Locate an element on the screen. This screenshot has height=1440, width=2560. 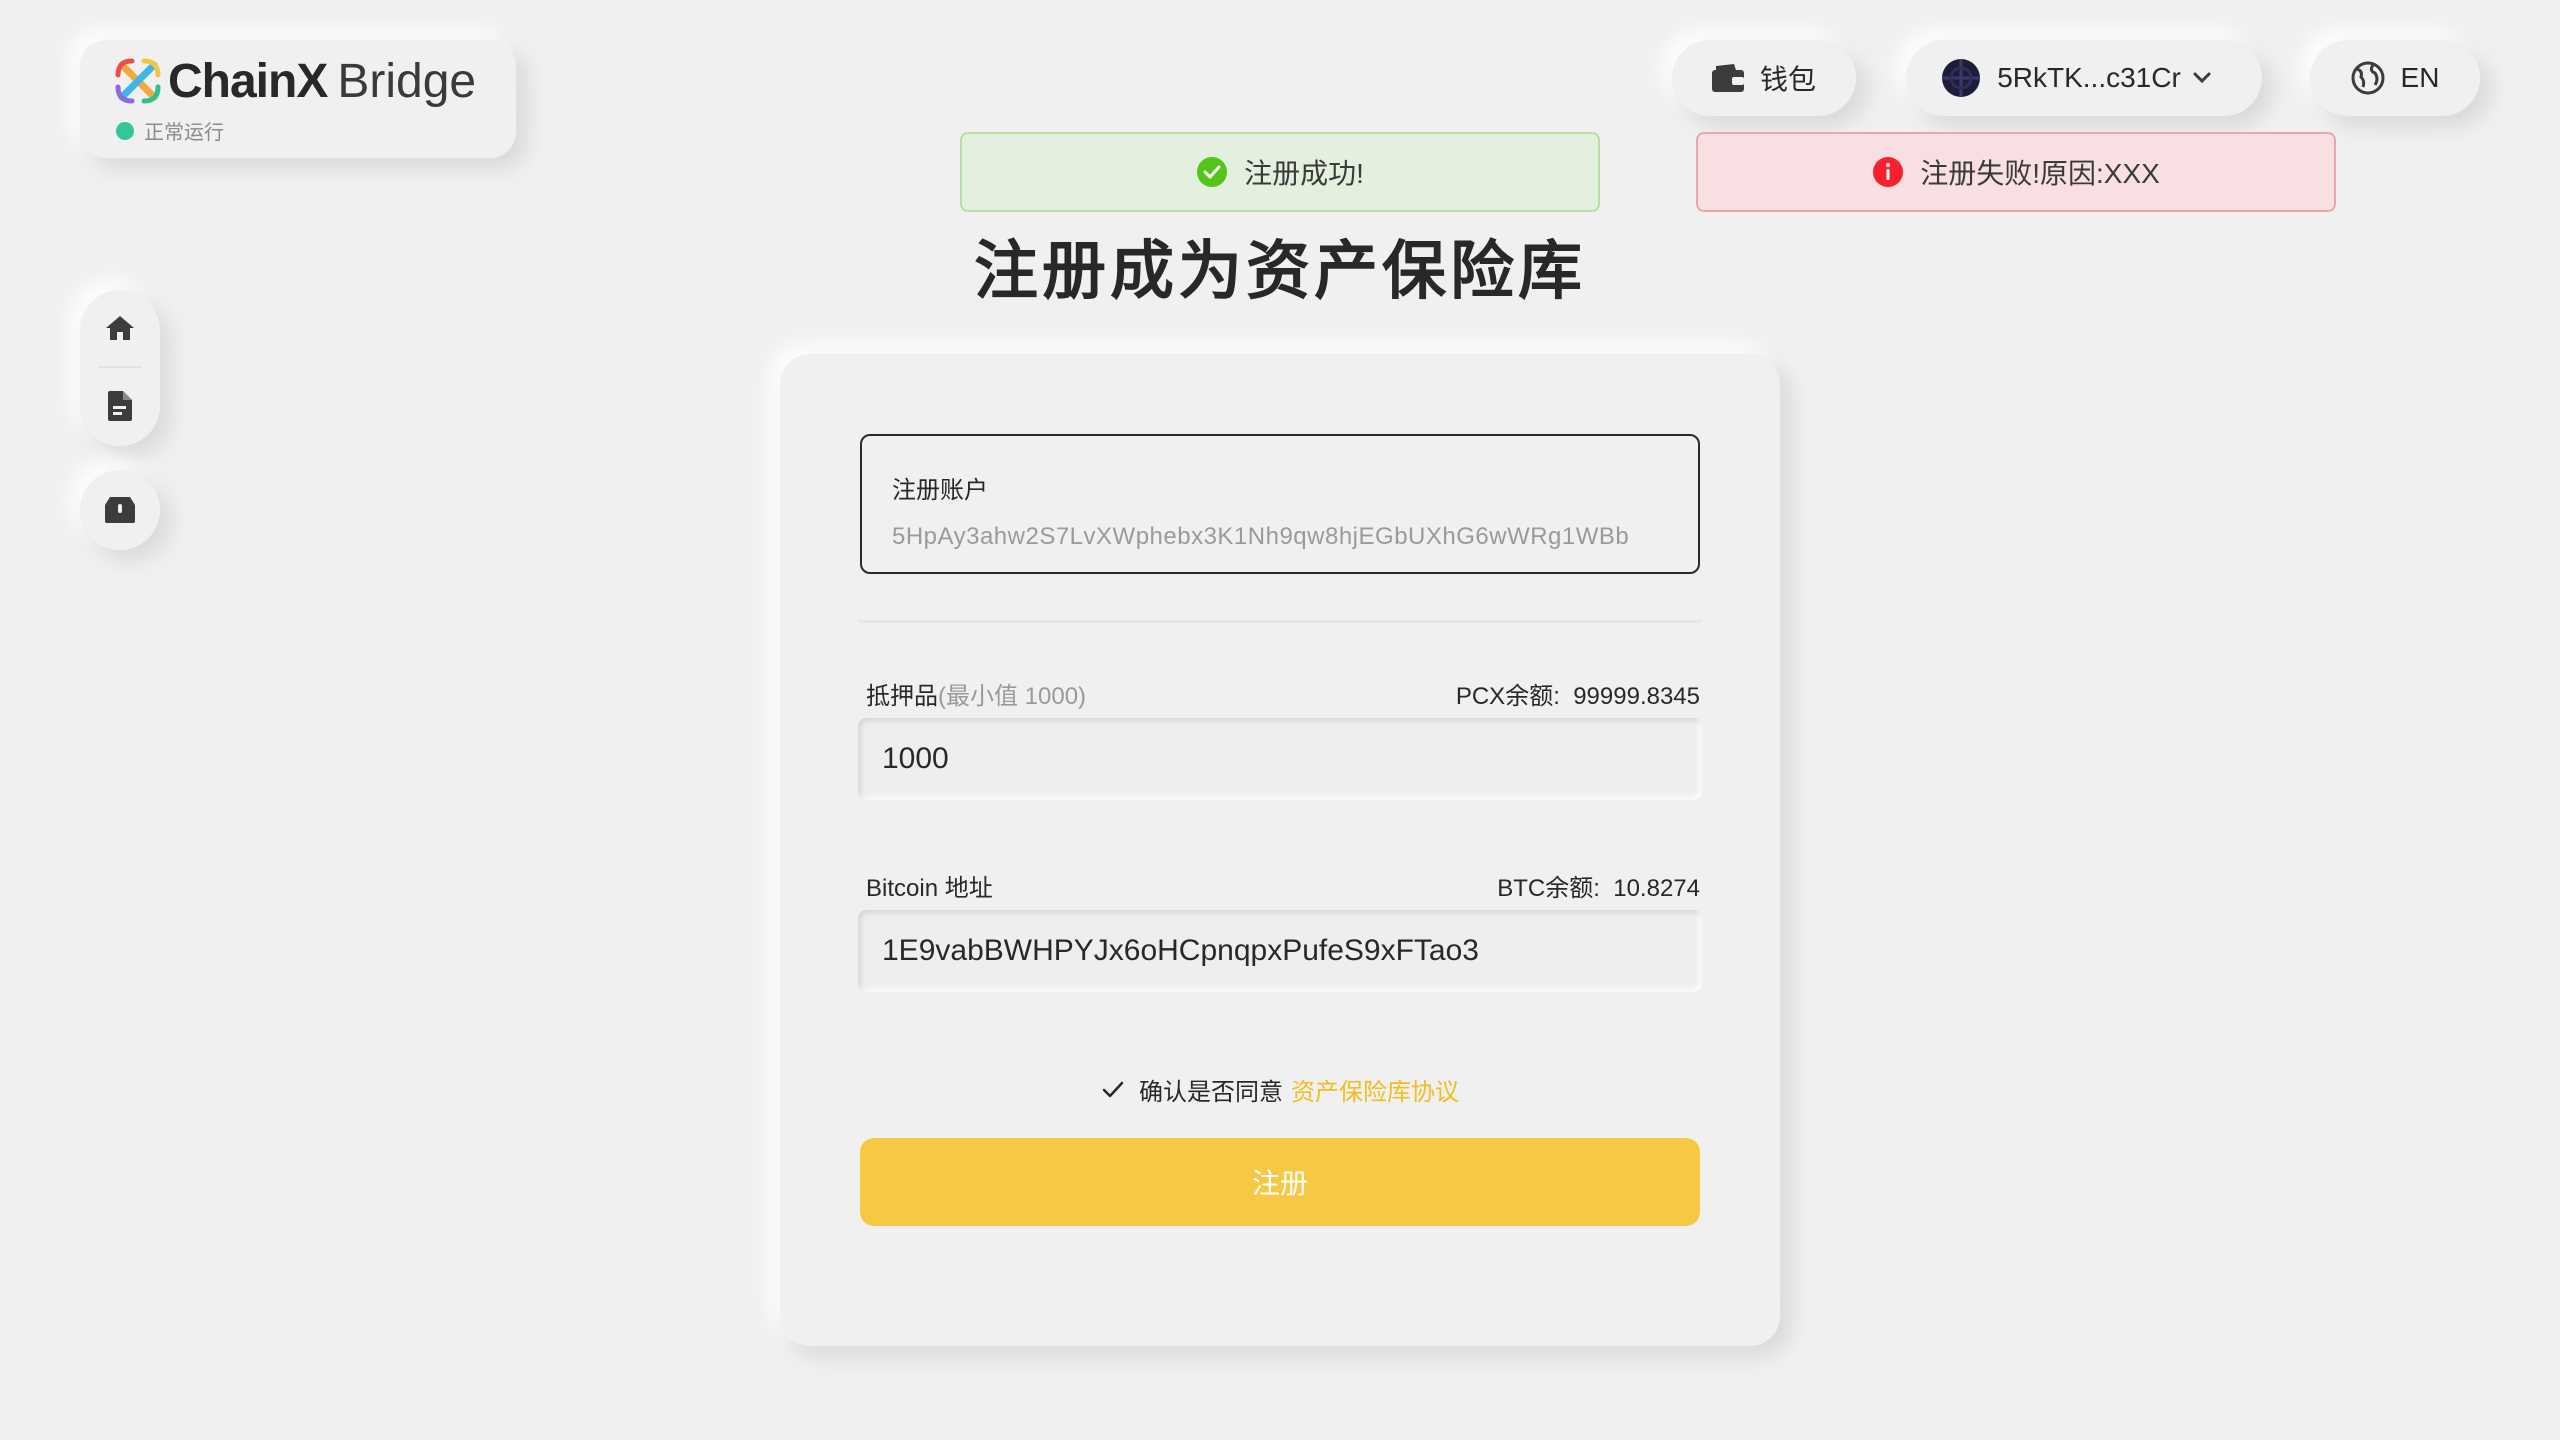
btc-address-input is located at coordinates (1280, 951).